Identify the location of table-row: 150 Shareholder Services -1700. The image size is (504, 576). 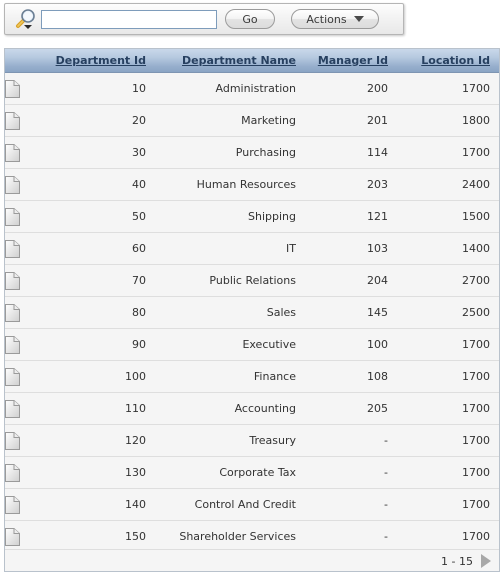
(252, 536).